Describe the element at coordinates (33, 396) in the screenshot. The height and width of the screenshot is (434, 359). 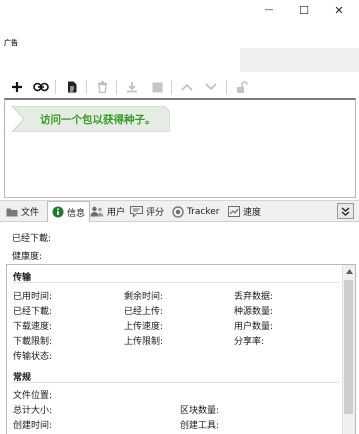
I see `file-location-label: 文件位置:` at that location.